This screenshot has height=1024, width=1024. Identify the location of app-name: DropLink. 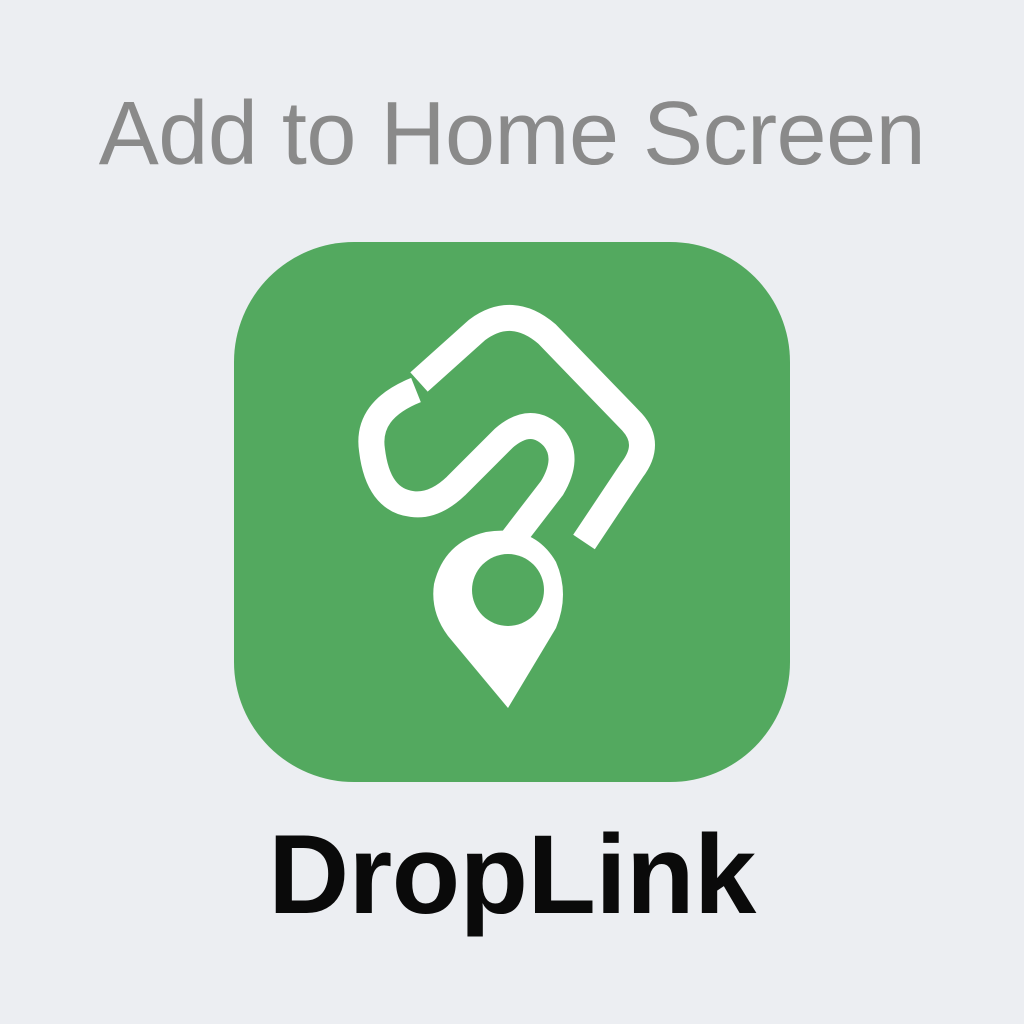
(512, 874).